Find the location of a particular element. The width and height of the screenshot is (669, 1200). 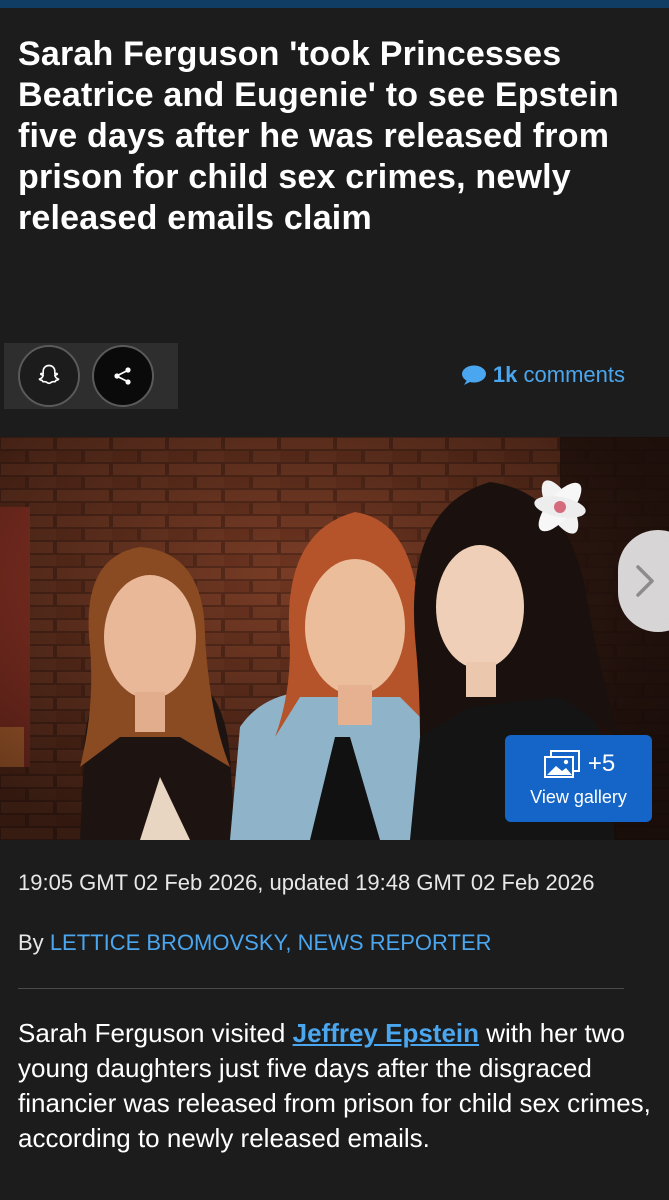

snapchat-share-button is located at coordinates (49, 376).